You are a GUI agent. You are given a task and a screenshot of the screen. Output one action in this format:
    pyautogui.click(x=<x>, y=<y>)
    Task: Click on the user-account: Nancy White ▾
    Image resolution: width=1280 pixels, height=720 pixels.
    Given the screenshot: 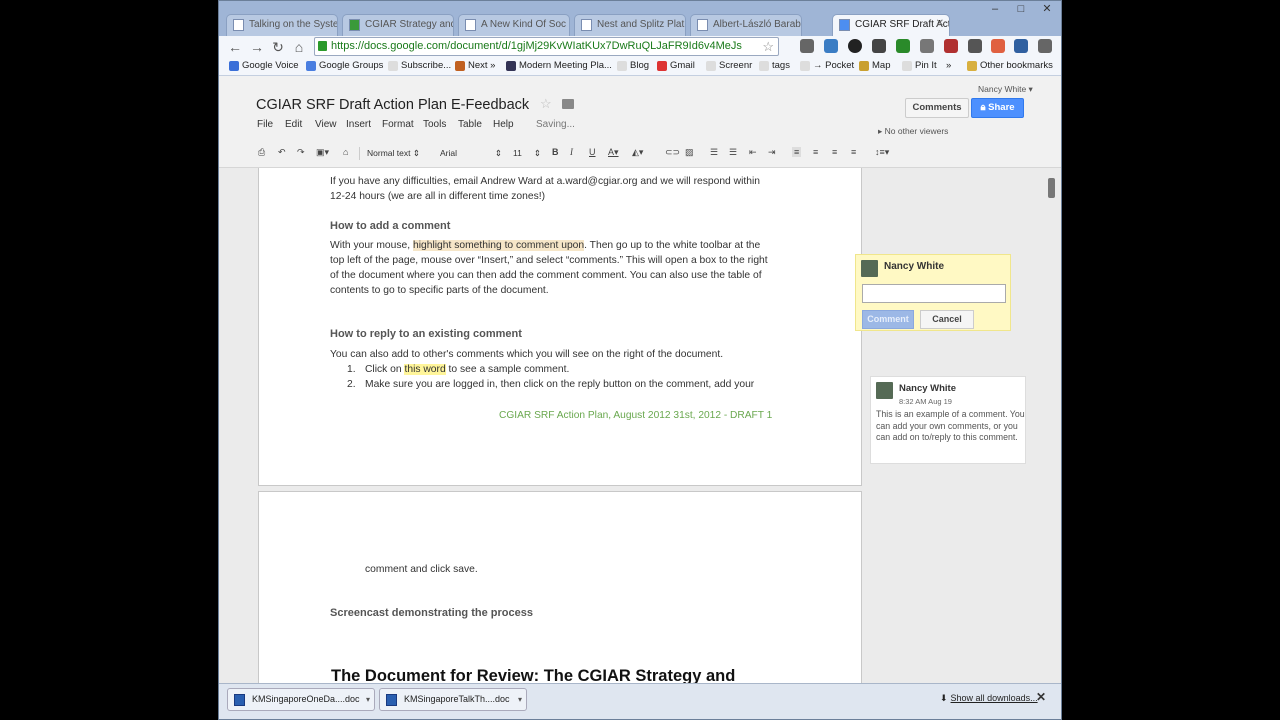 What is the action you would take?
    pyautogui.click(x=1005, y=89)
    